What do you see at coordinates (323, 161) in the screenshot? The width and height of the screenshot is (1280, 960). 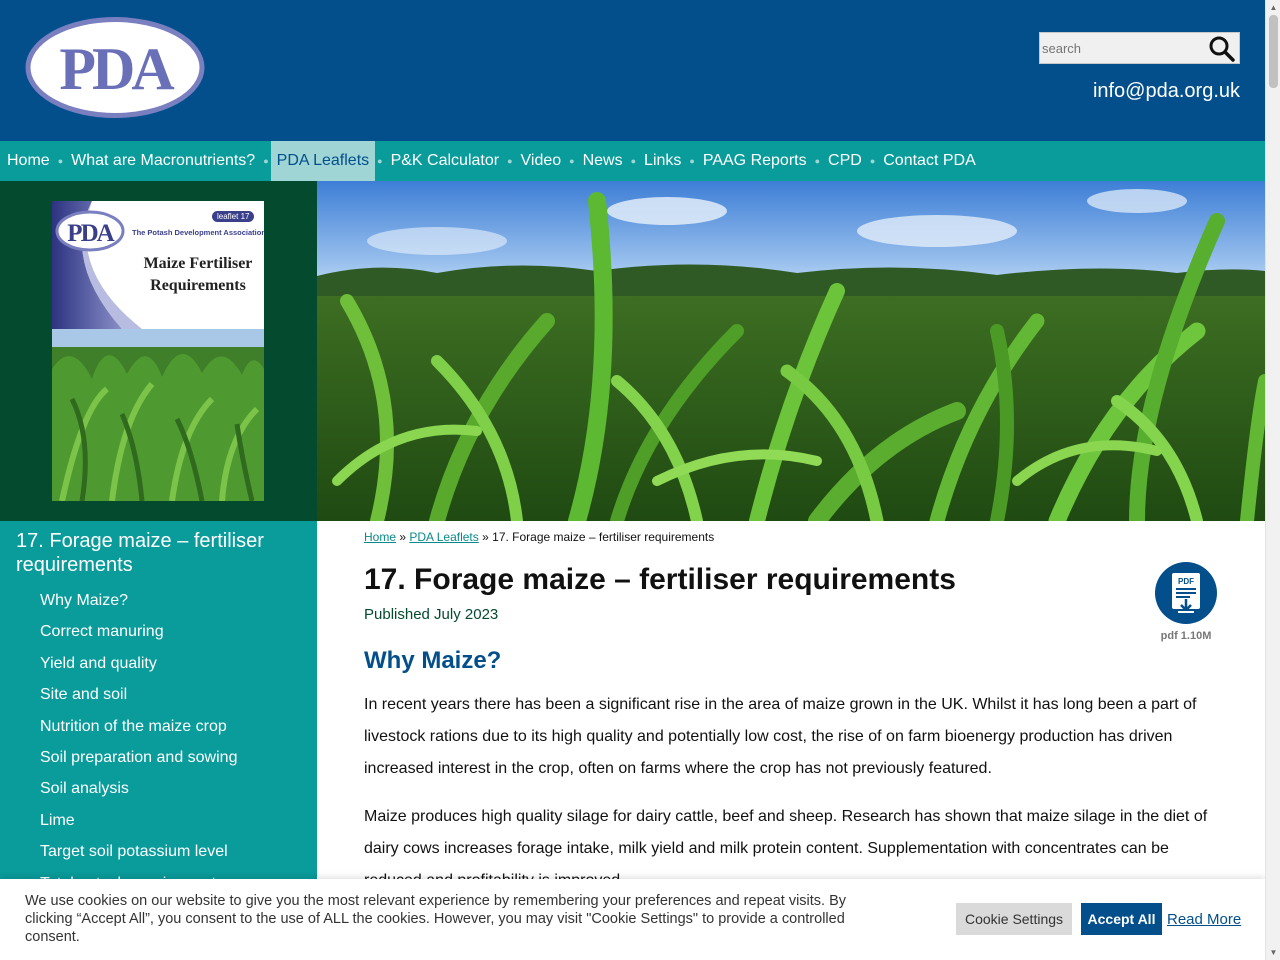 I see `nav-item: PDA Leaflets` at bounding box center [323, 161].